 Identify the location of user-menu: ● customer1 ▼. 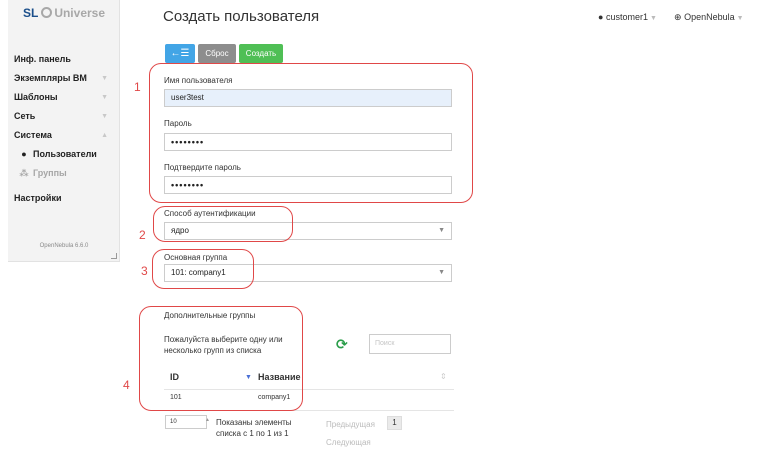
(627, 17).